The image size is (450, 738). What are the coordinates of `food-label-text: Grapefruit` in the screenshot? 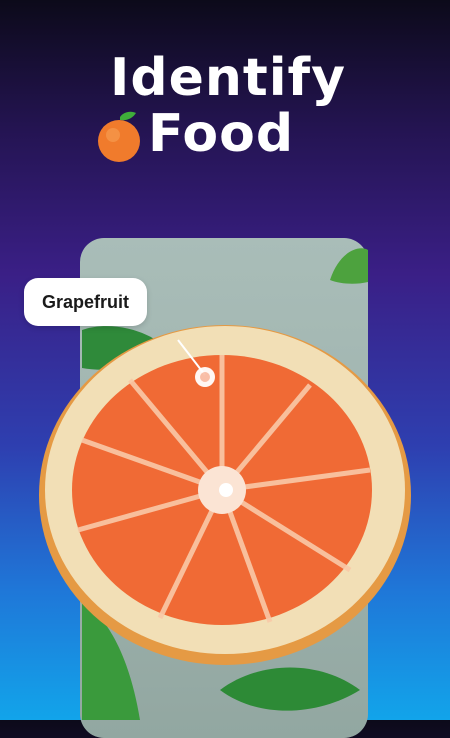 It's located at (86, 301).